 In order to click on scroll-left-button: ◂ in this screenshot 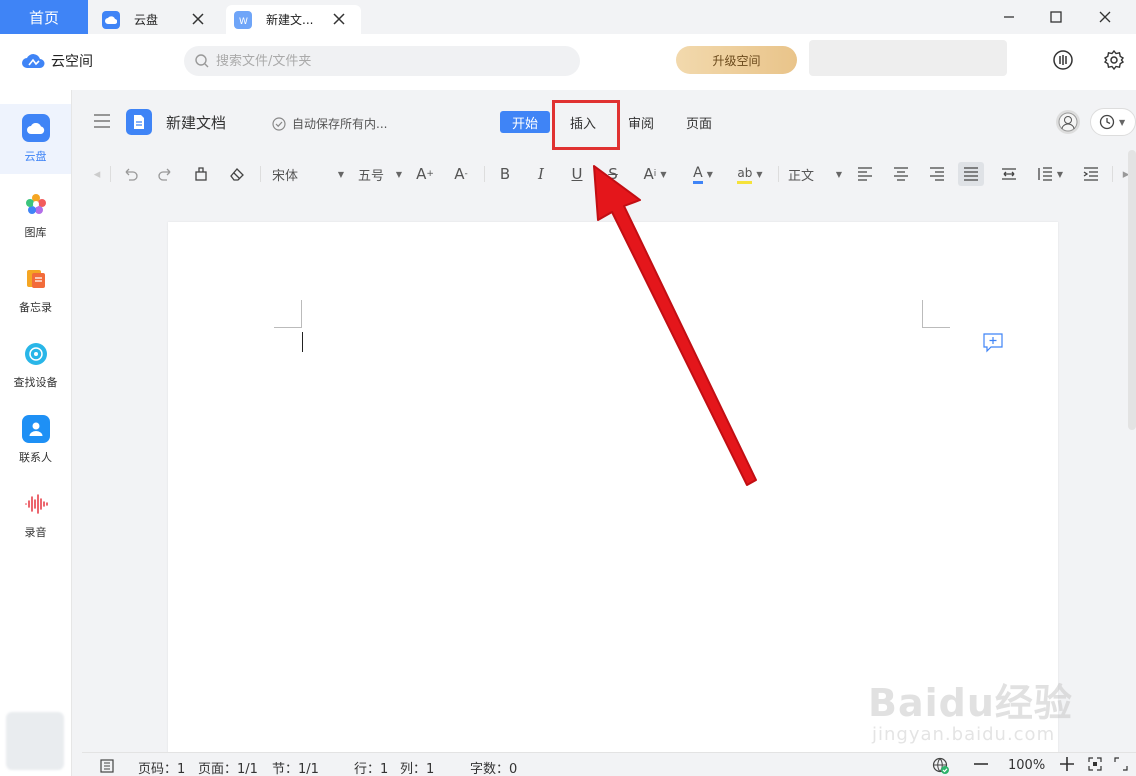, I will do `click(97, 174)`.